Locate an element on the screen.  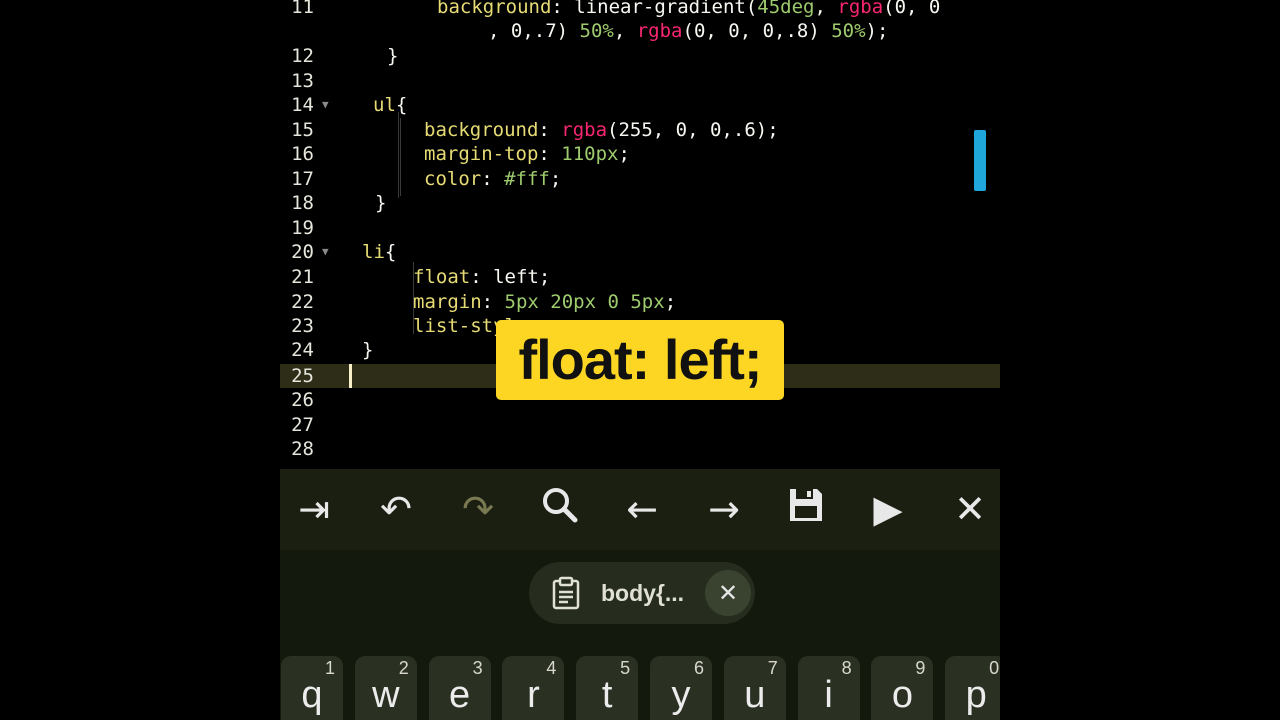
code-text: , 0,.7) 50%, rgba(0, 0, 0,.8) 50%); is located at coordinates (688, 31).